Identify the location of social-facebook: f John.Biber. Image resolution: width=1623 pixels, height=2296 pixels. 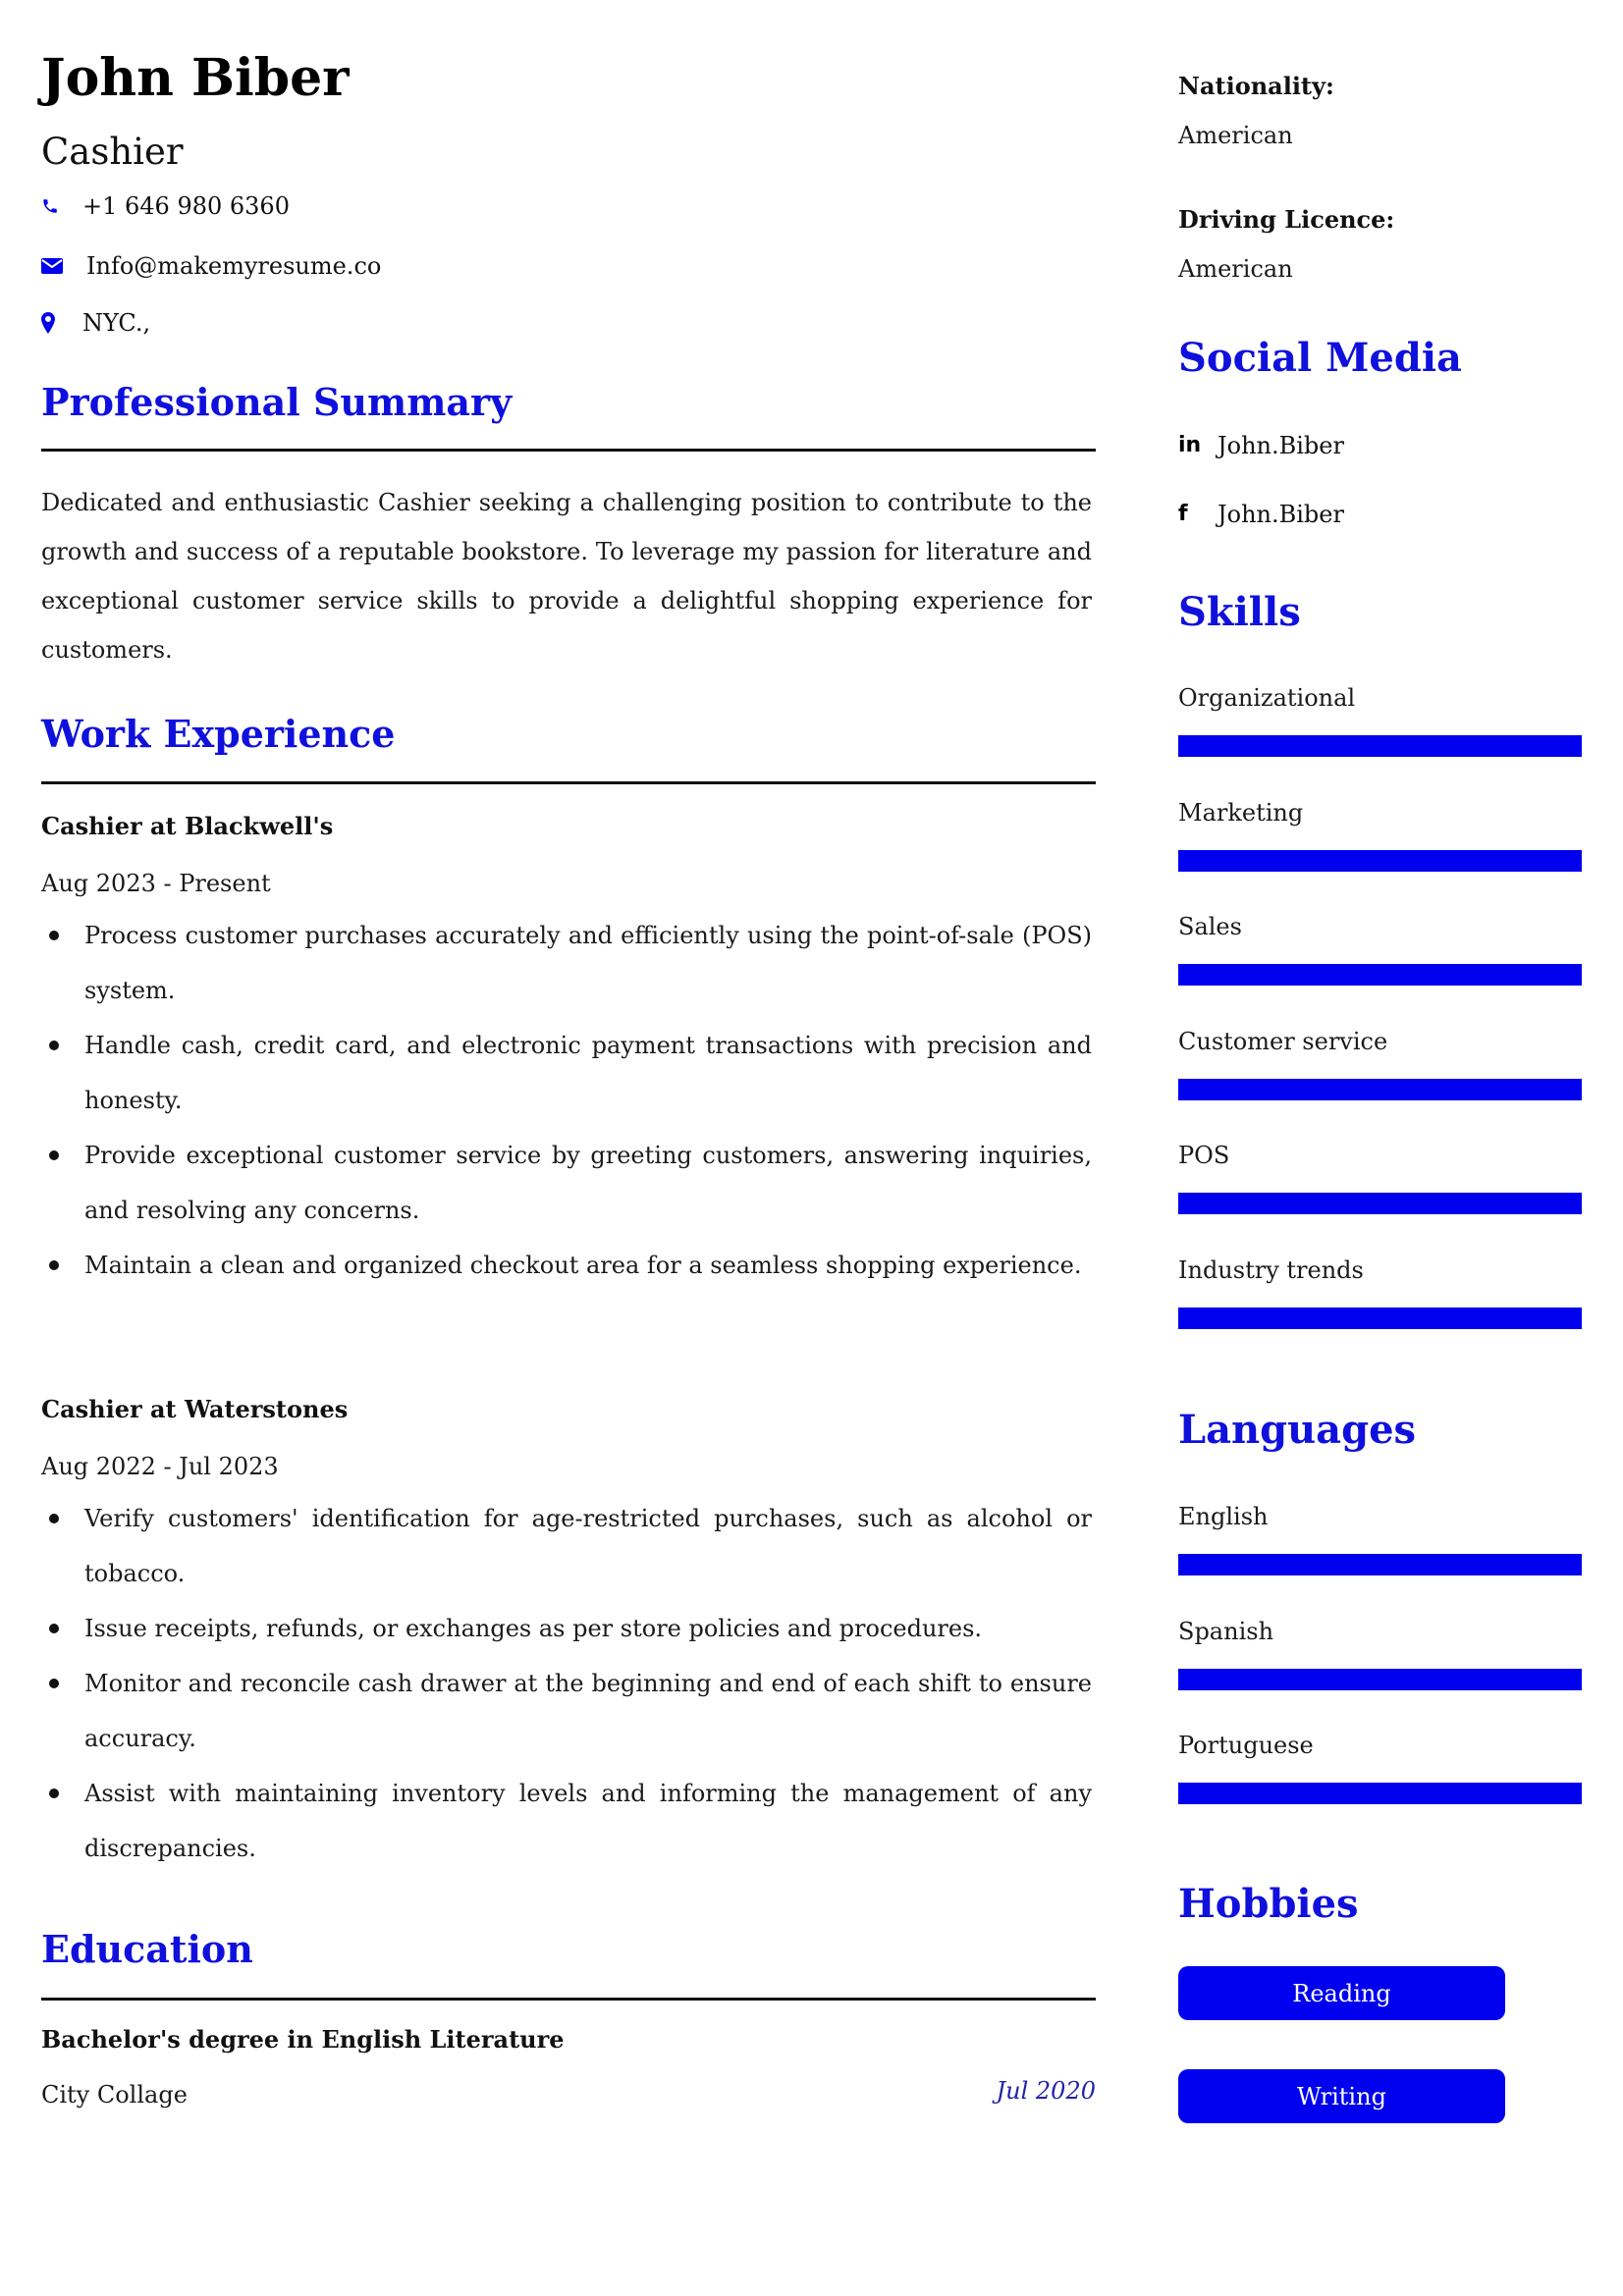
(1261, 514).